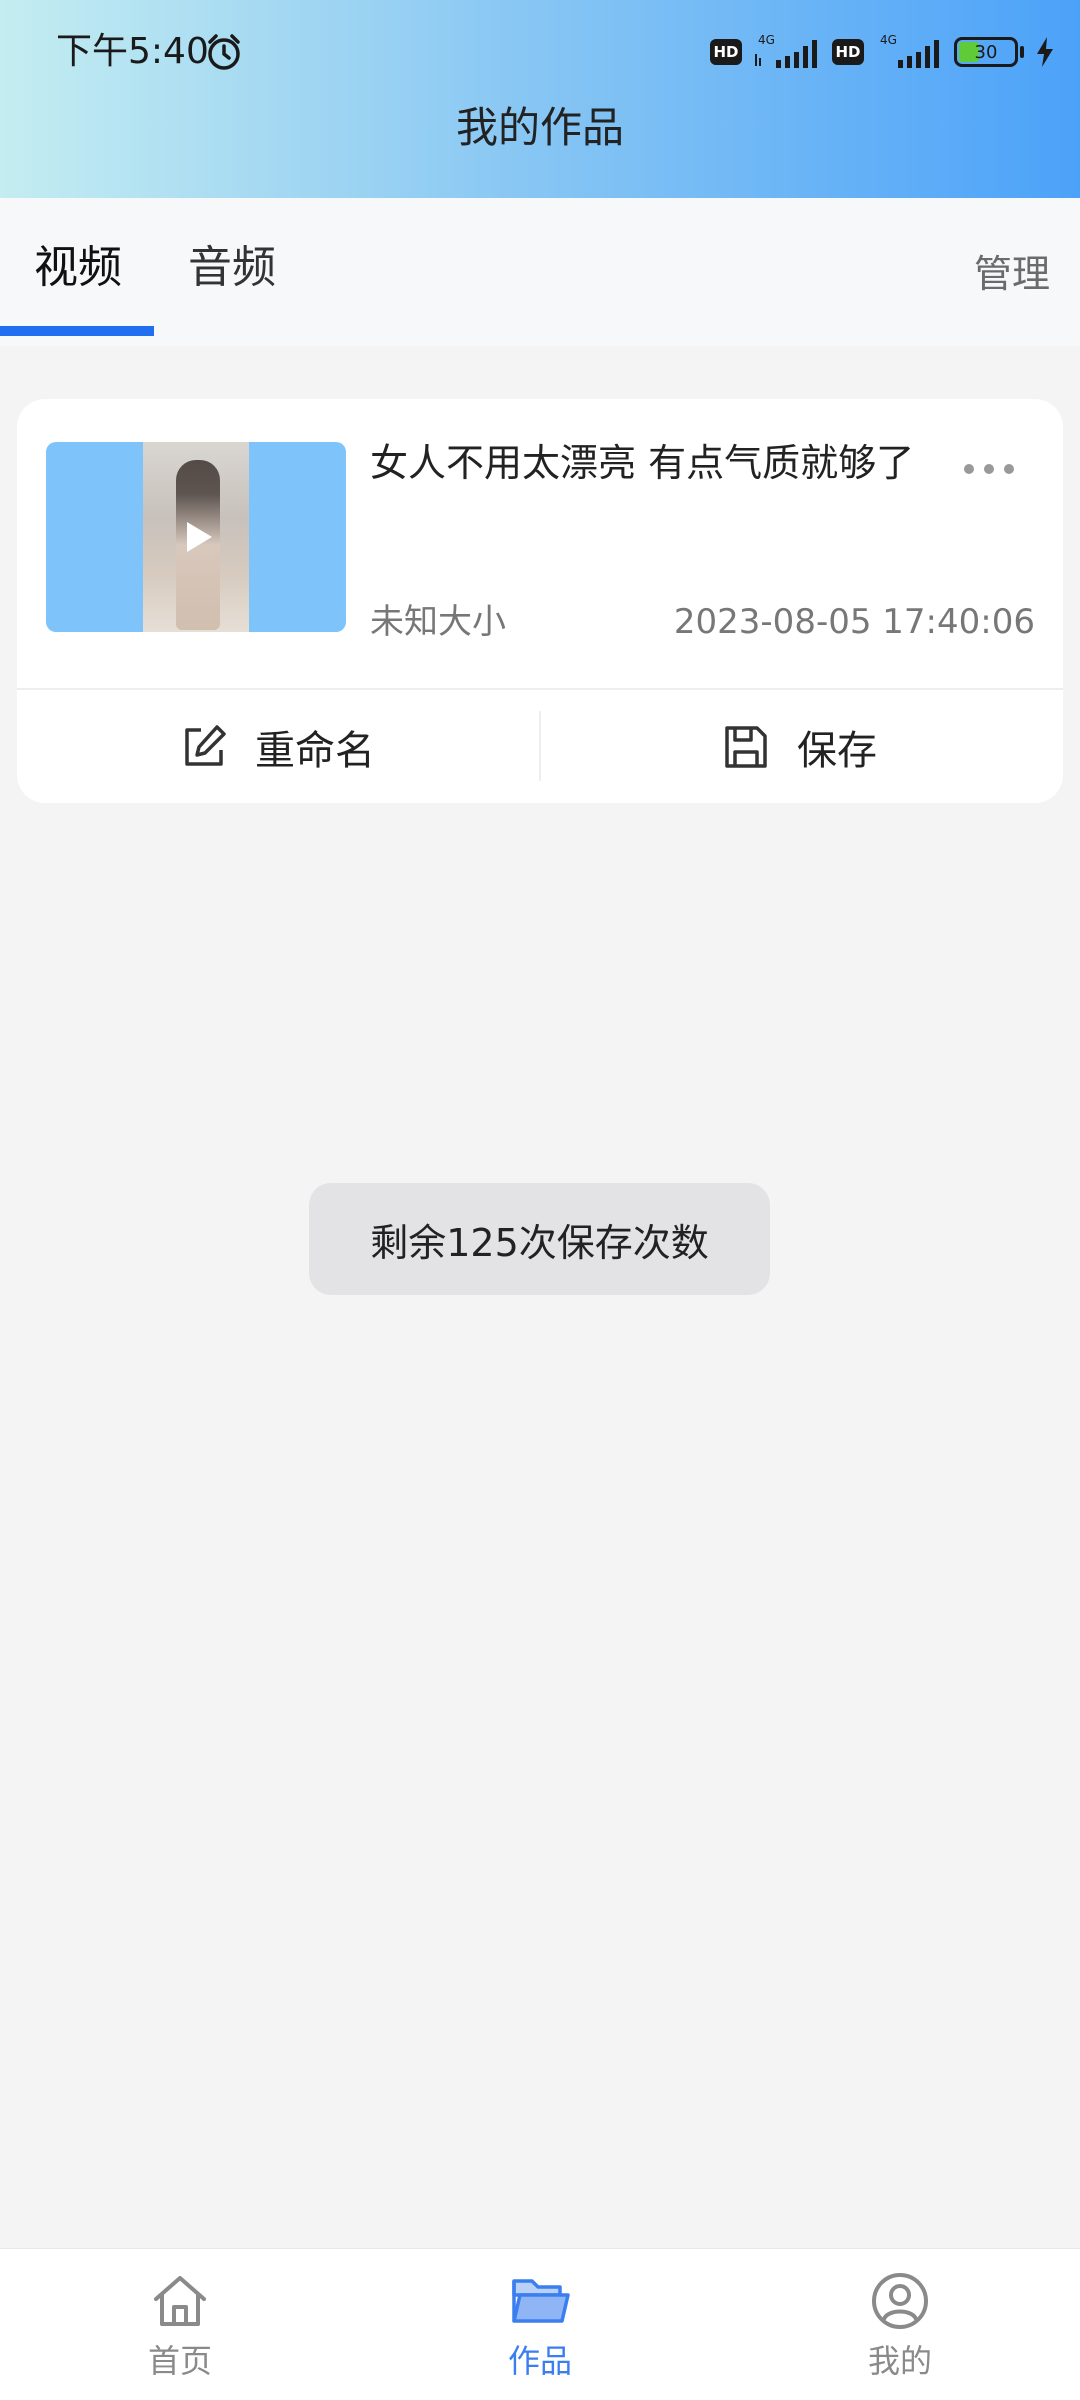 This screenshot has height=2400, width=1080. What do you see at coordinates (541, 2301) in the screenshot?
I see `folder-icon` at bounding box center [541, 2301].